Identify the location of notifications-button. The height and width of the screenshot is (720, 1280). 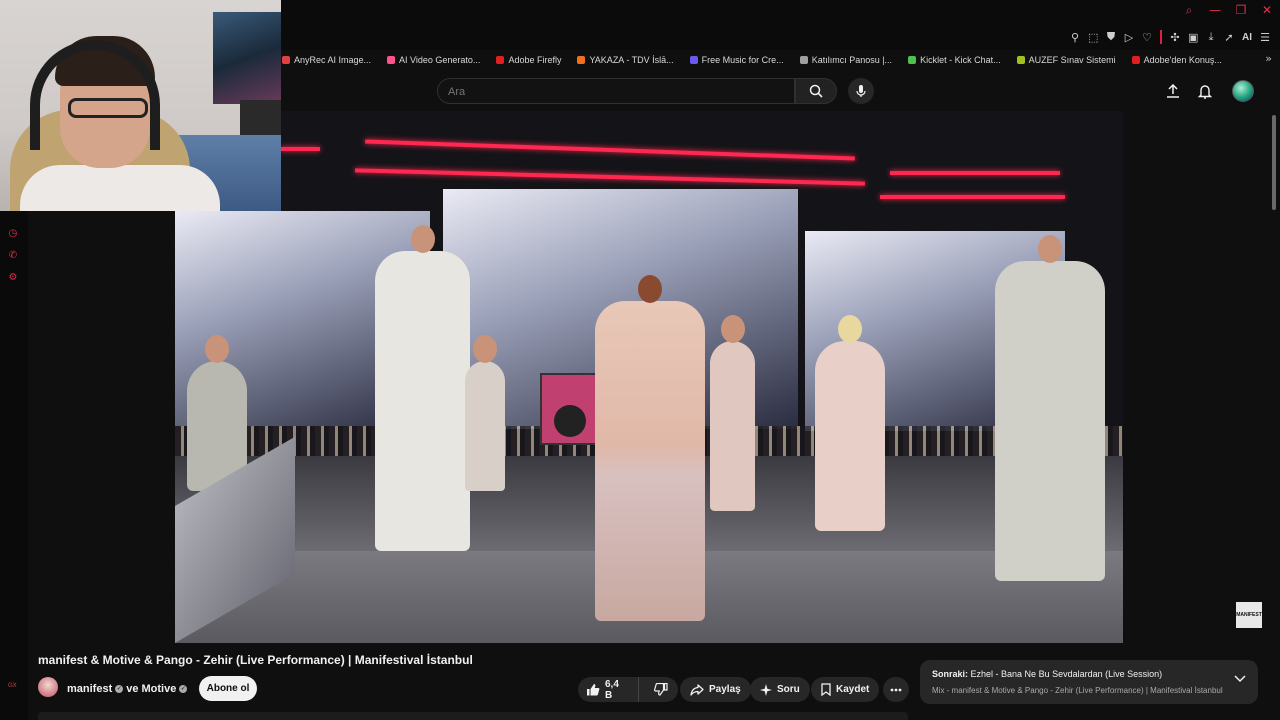
(1205, 91).